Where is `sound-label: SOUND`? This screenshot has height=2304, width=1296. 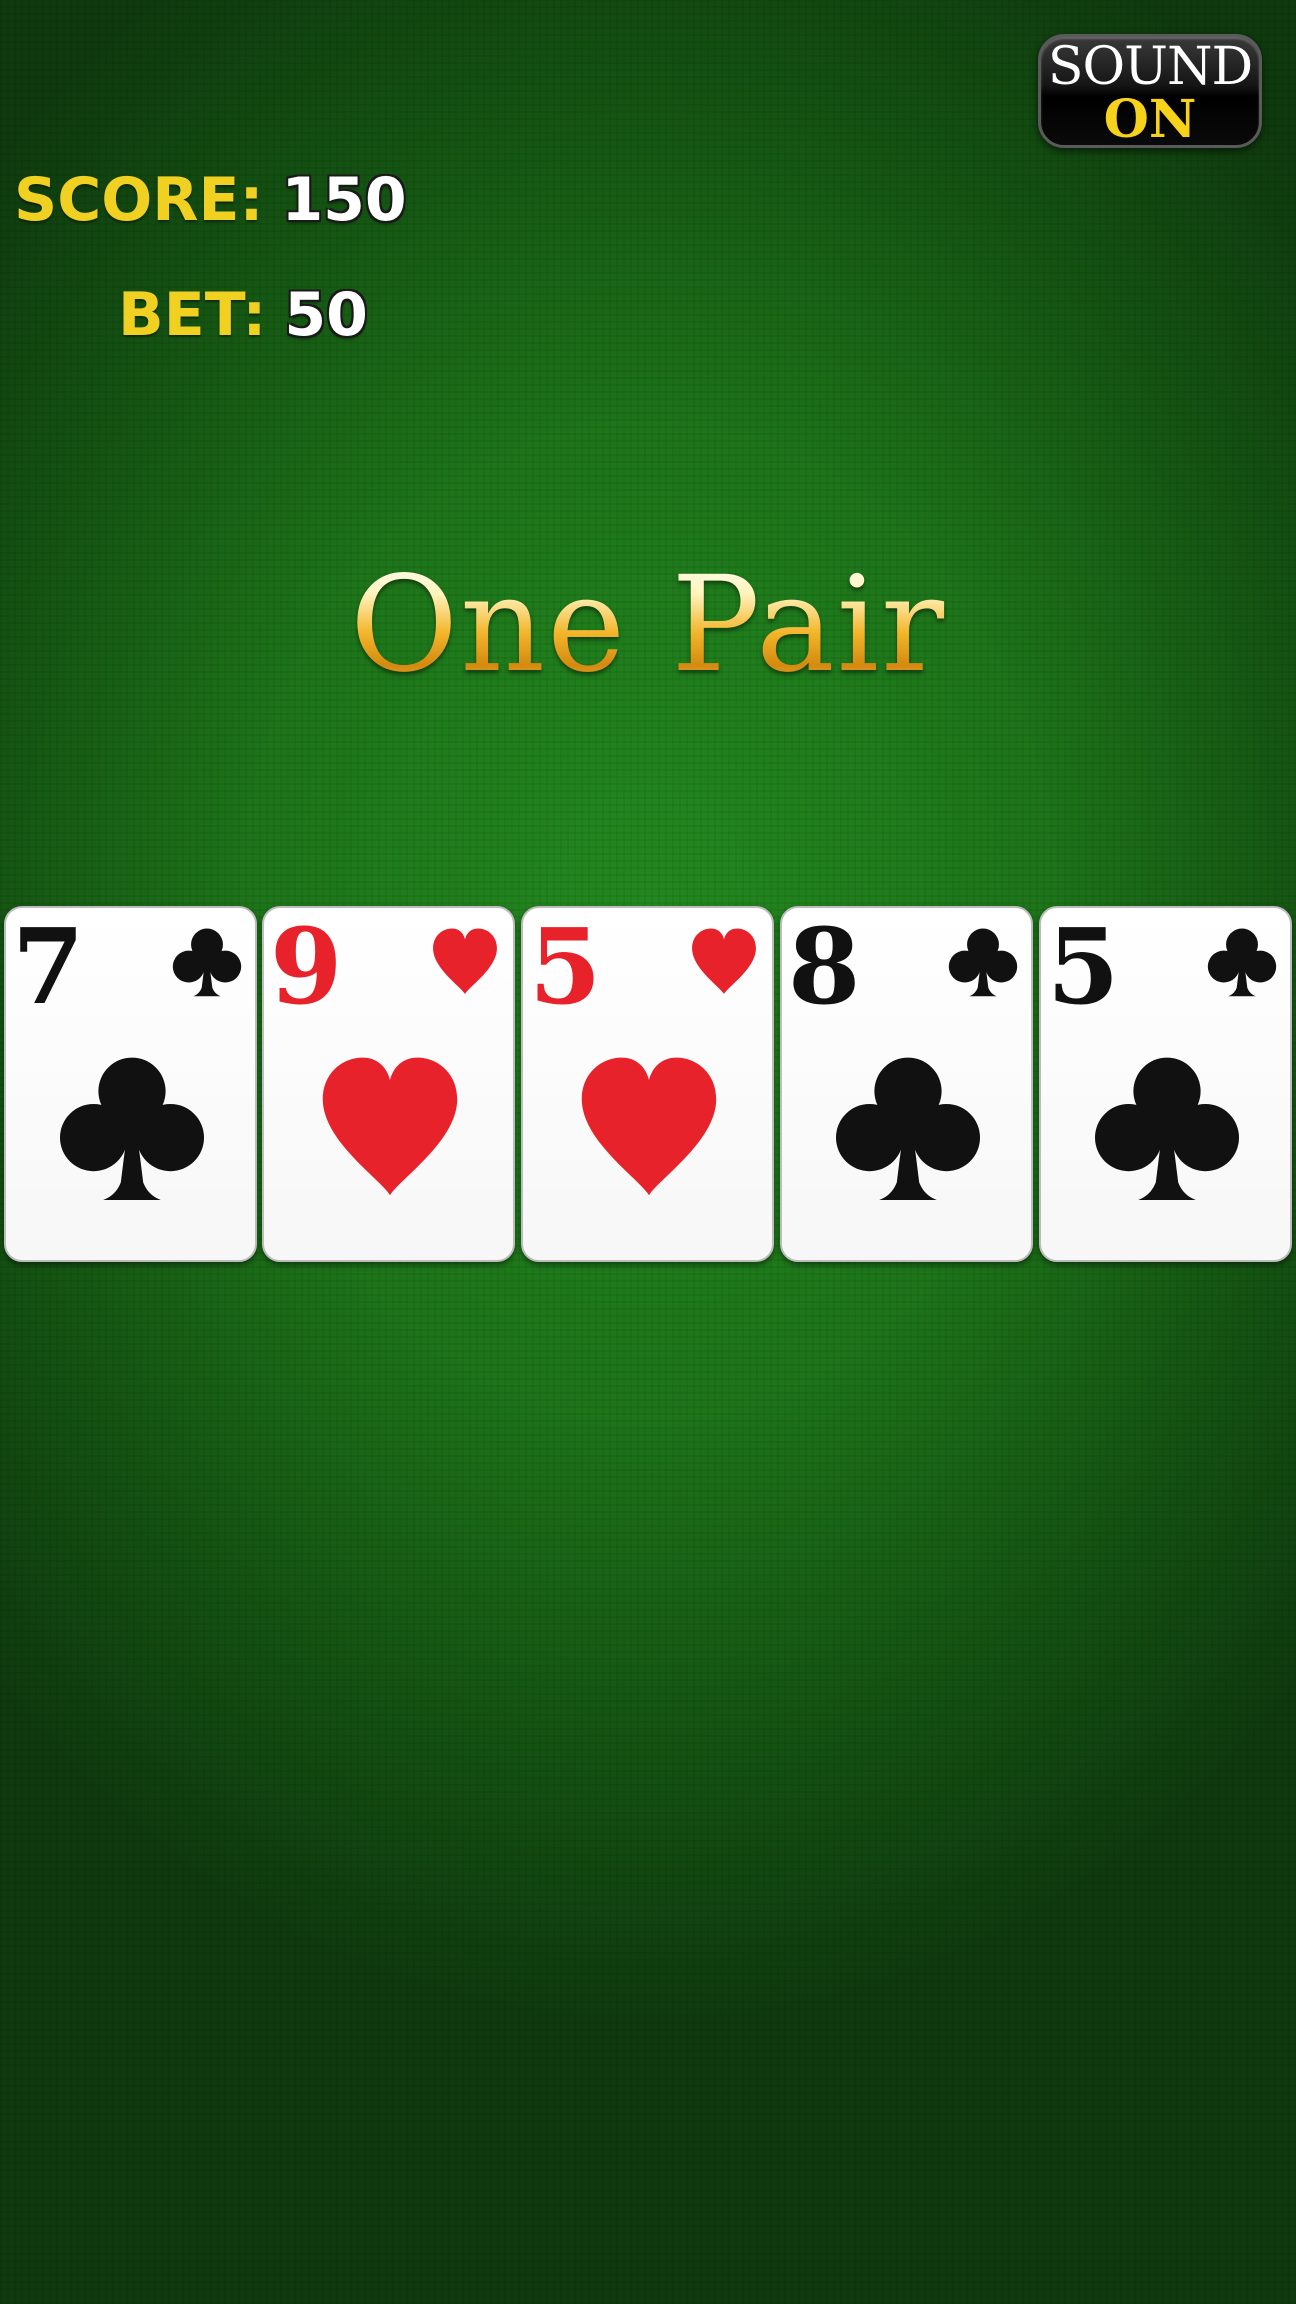
sound-label: SOUND is located at coordinates (1150, 67).